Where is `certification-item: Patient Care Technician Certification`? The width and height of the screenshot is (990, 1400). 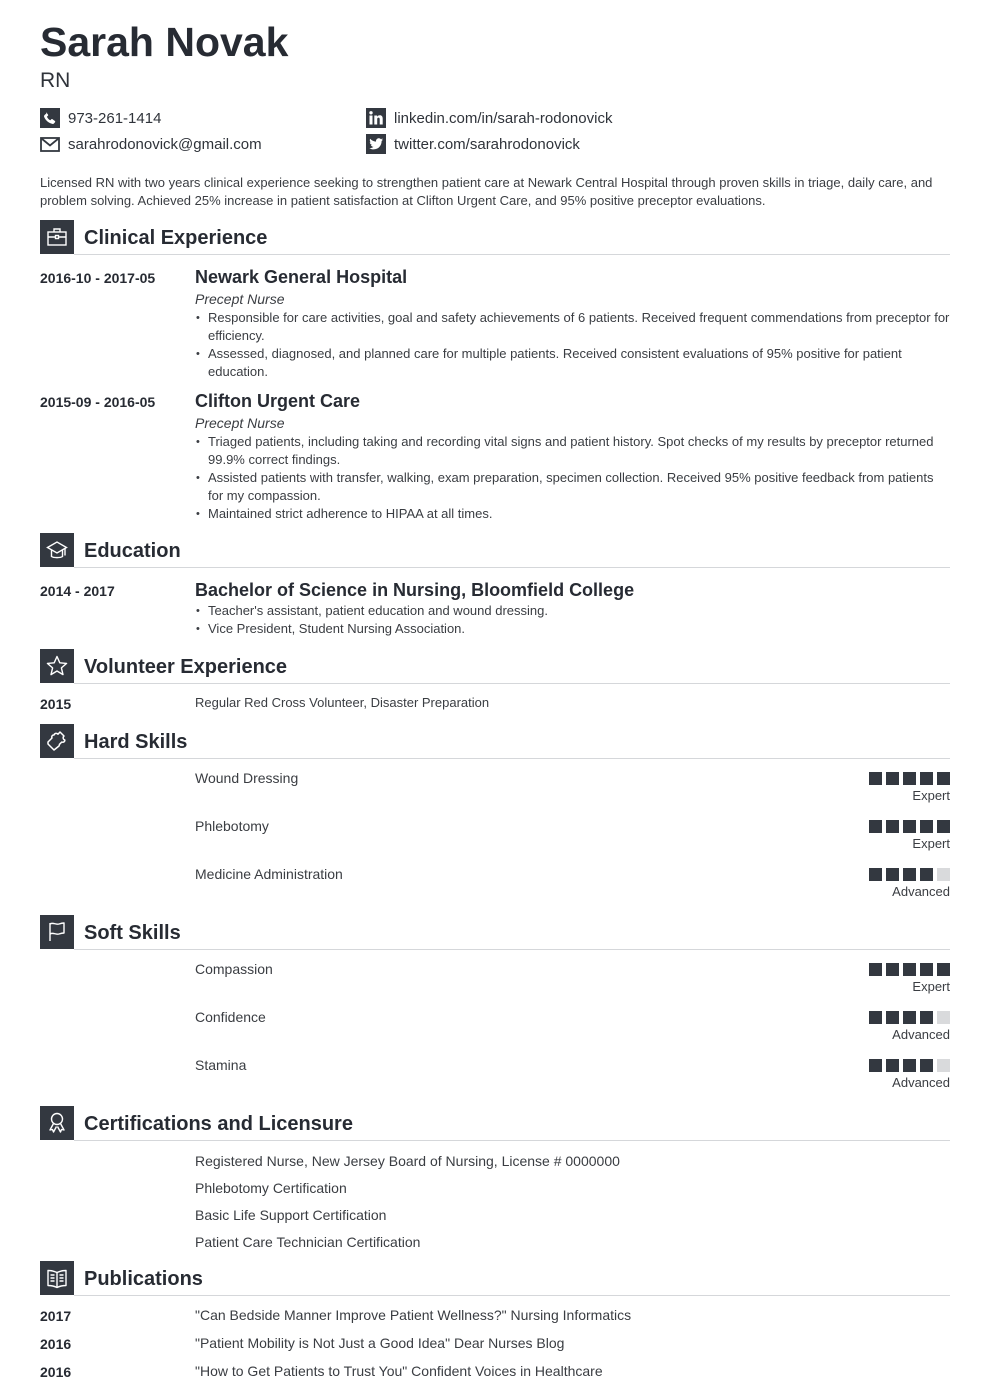 certification-item: Patient Care Technician Certification is located at coordinates (308, 1242).